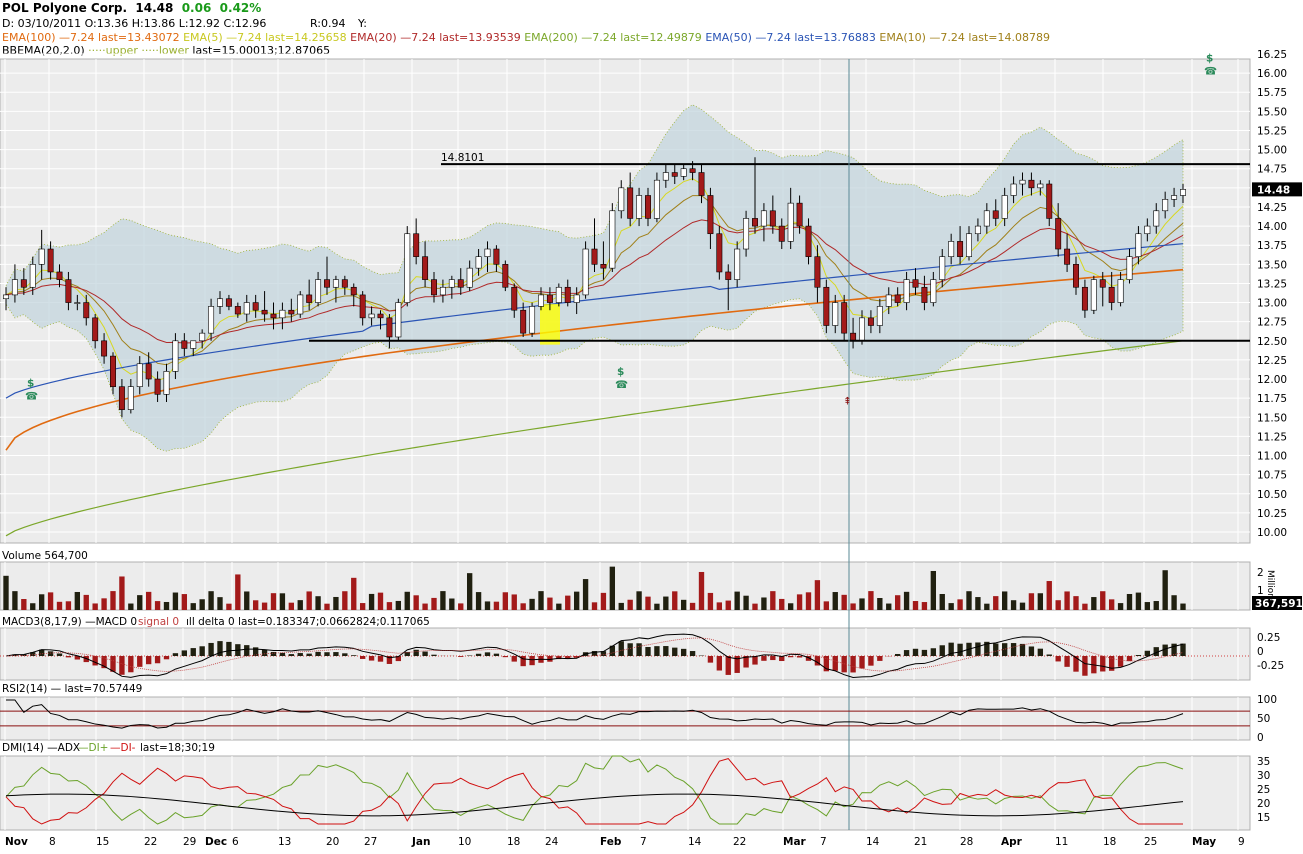 The image size is (1303, 854). Describe the element at coordinates (1272, 380) in the screenshot. I see `price-tick-label: 12.00` at that location.